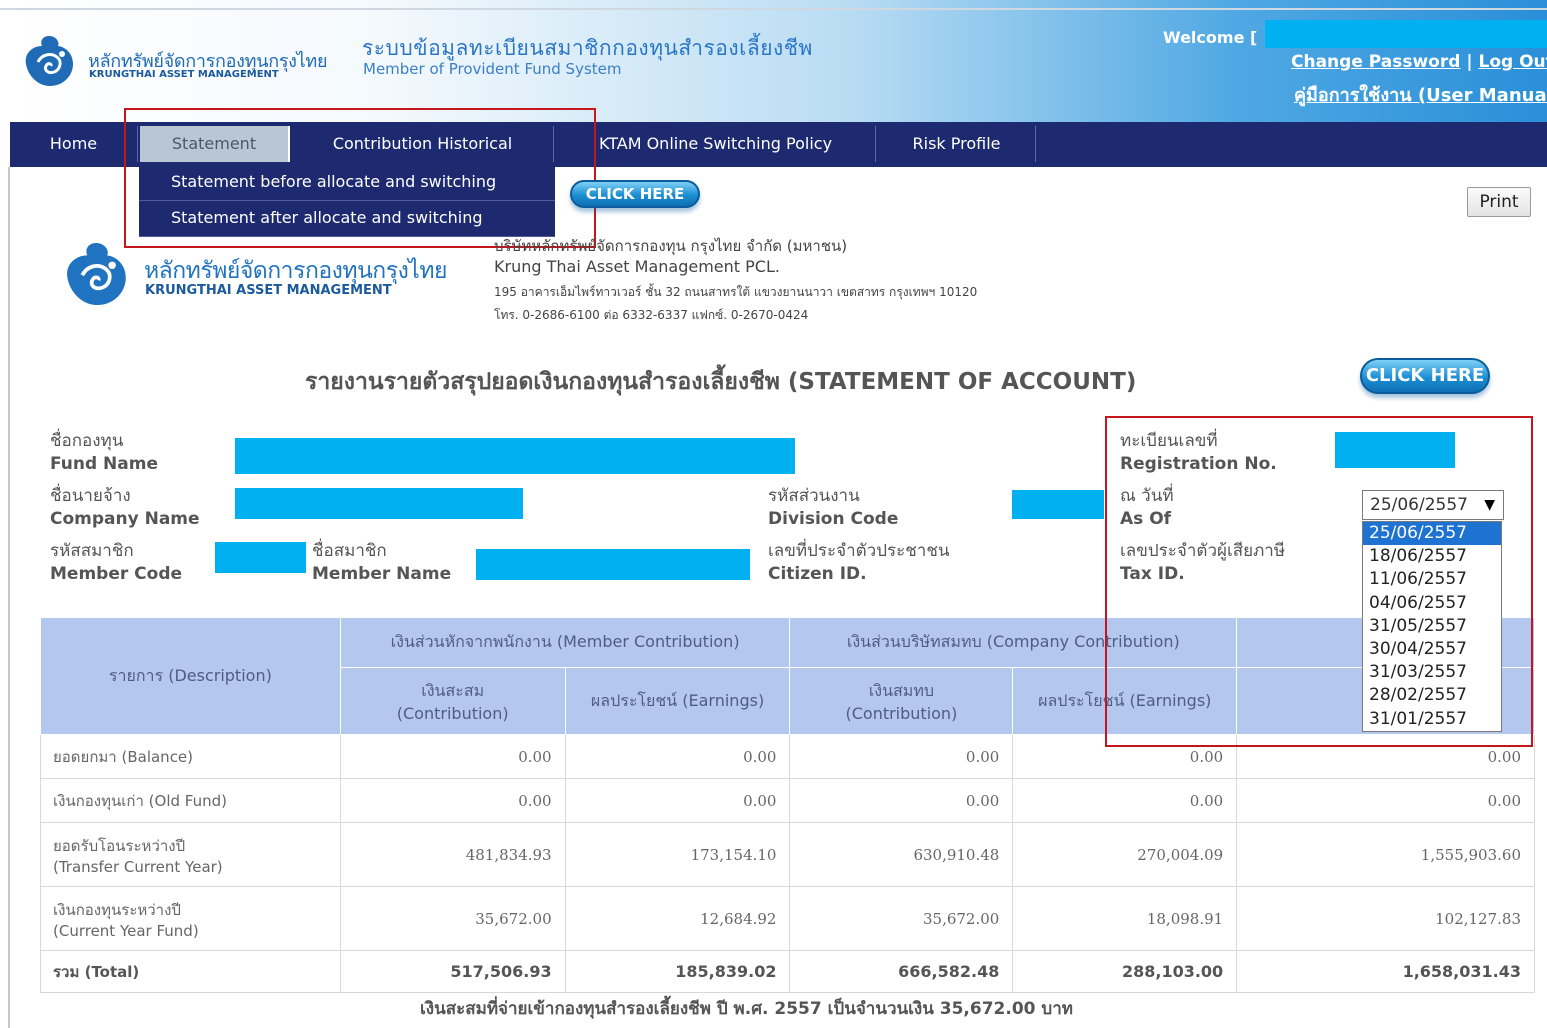  What do you see at coordinates (1210, 37) in the screenshot?
I see `welcome-text: Welcome [` at bounding box center [1210, 37].